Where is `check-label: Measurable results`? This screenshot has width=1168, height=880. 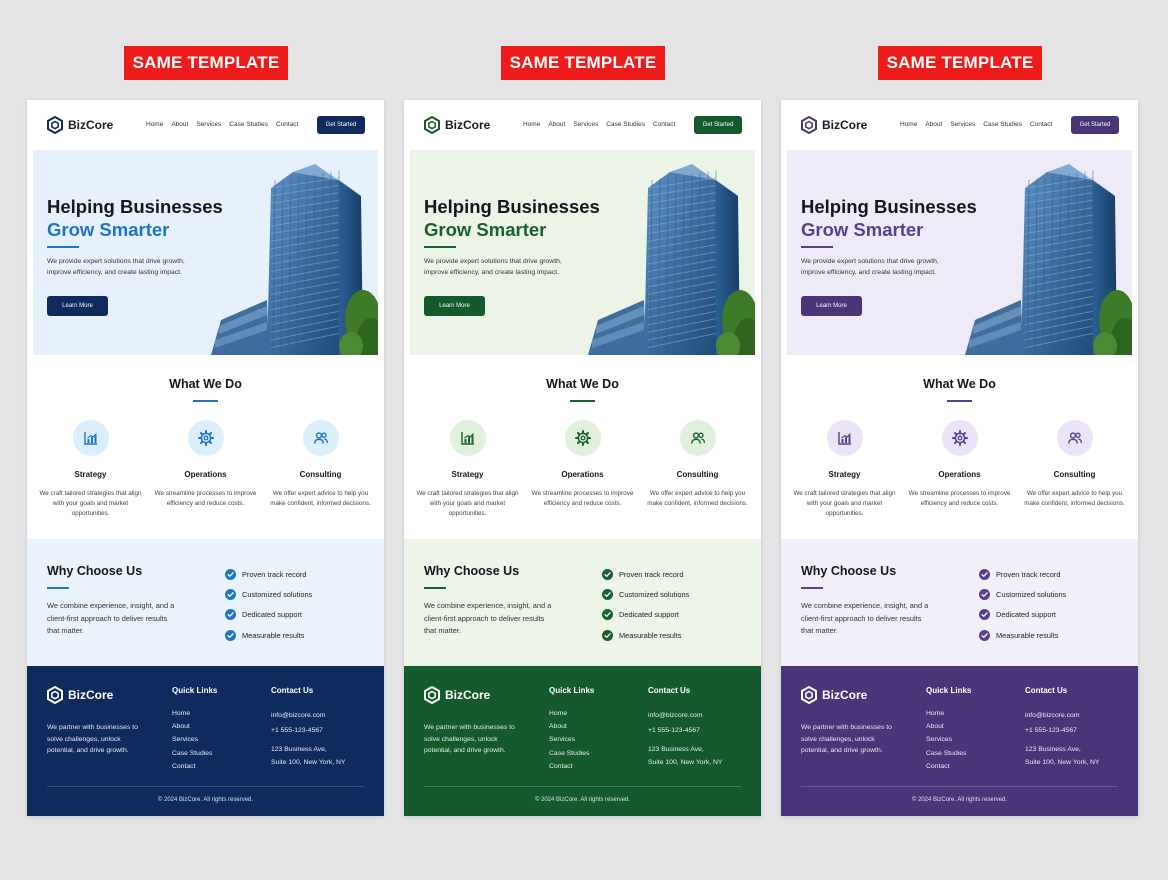 check-label: Measurable results is located at coordinates (650, 635).